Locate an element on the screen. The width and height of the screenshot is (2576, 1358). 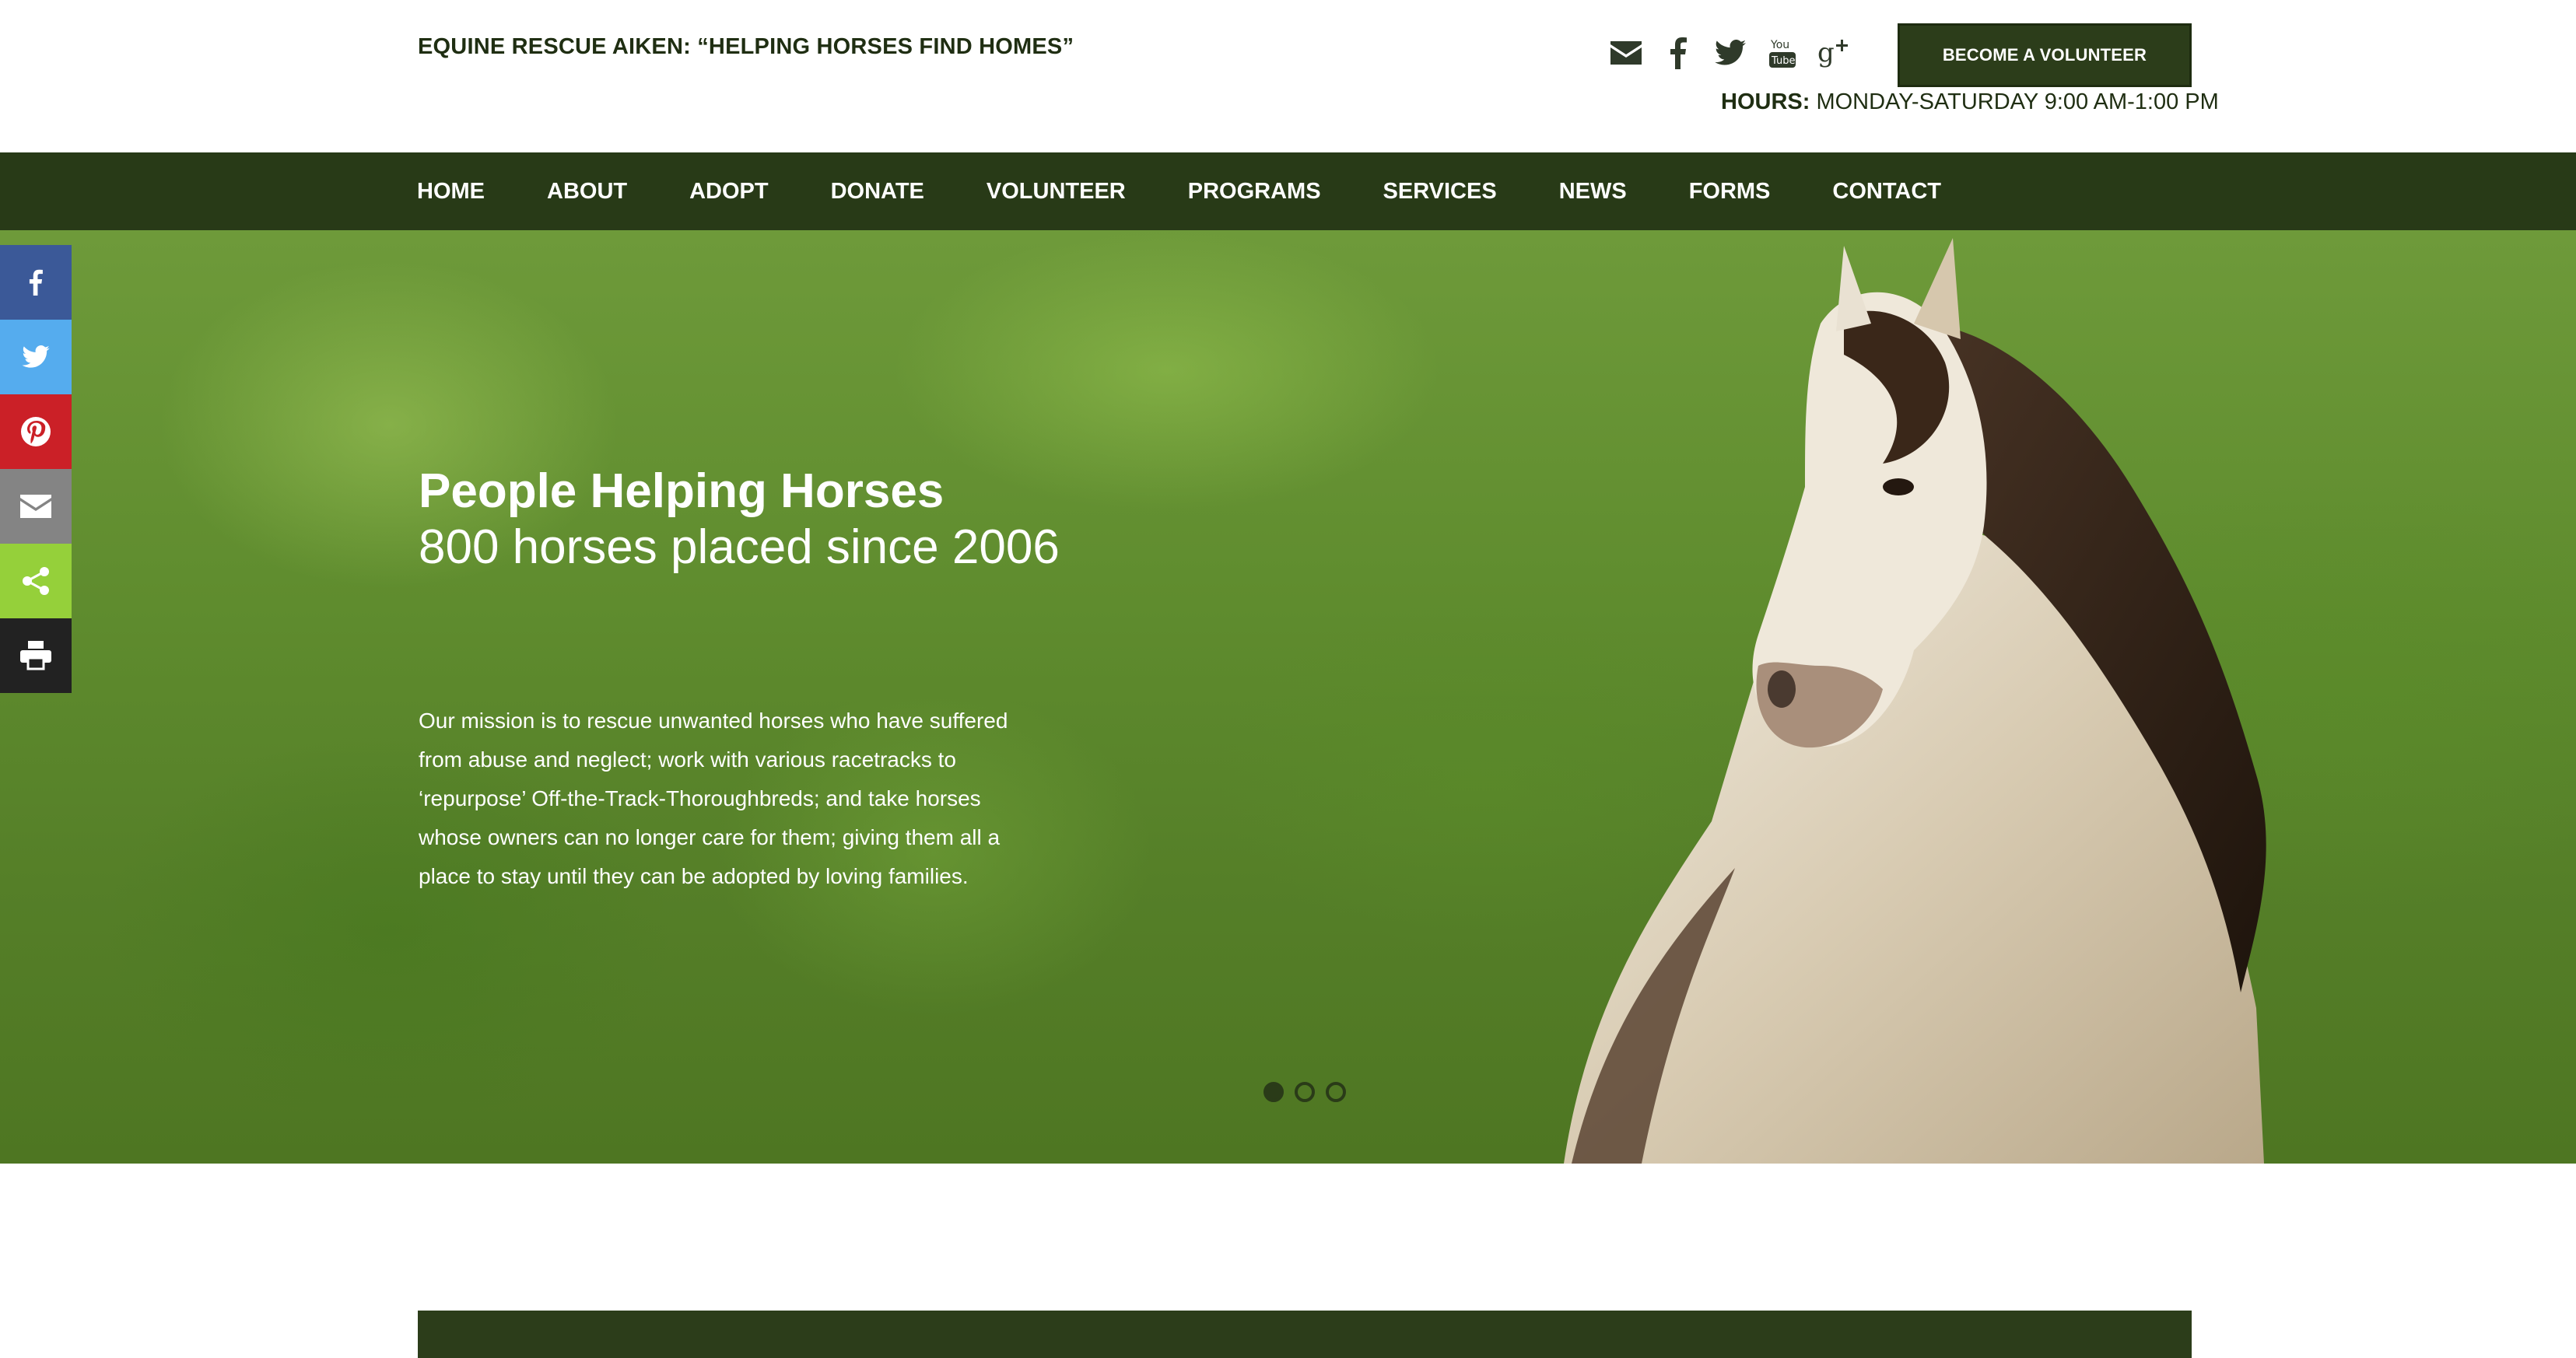
nav-item-contact: CONTACT is located at coordinates (1886, 192).